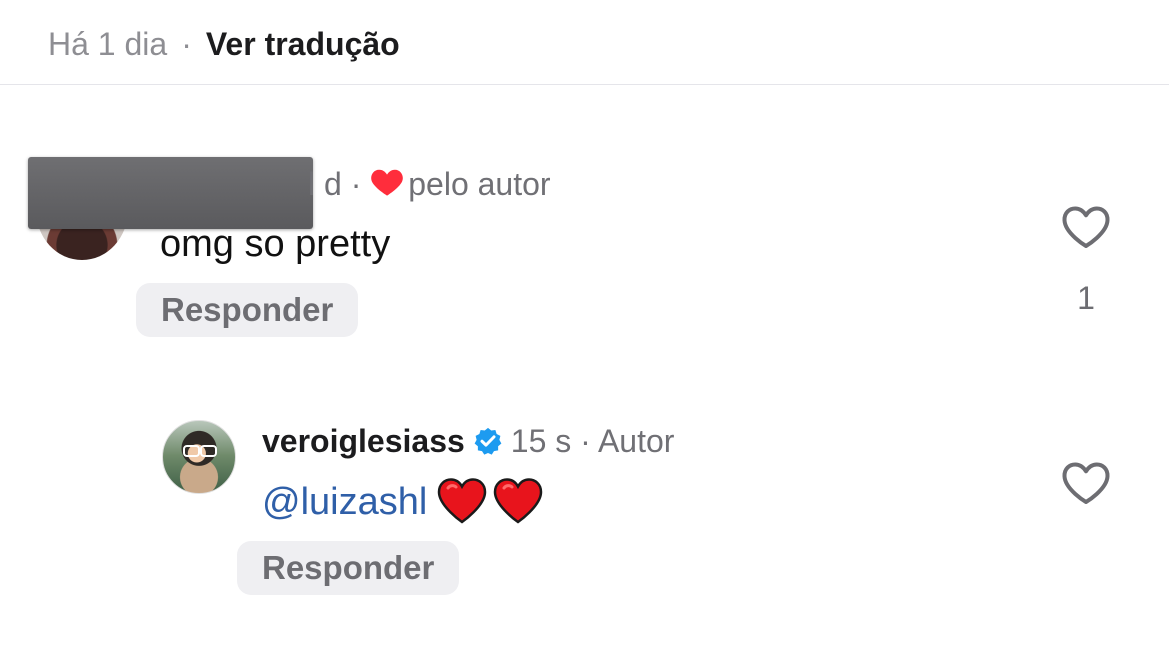 This screenshot has width=1169, height=658. I want to click on post-time: Há 1 dia, so click(108, 44).